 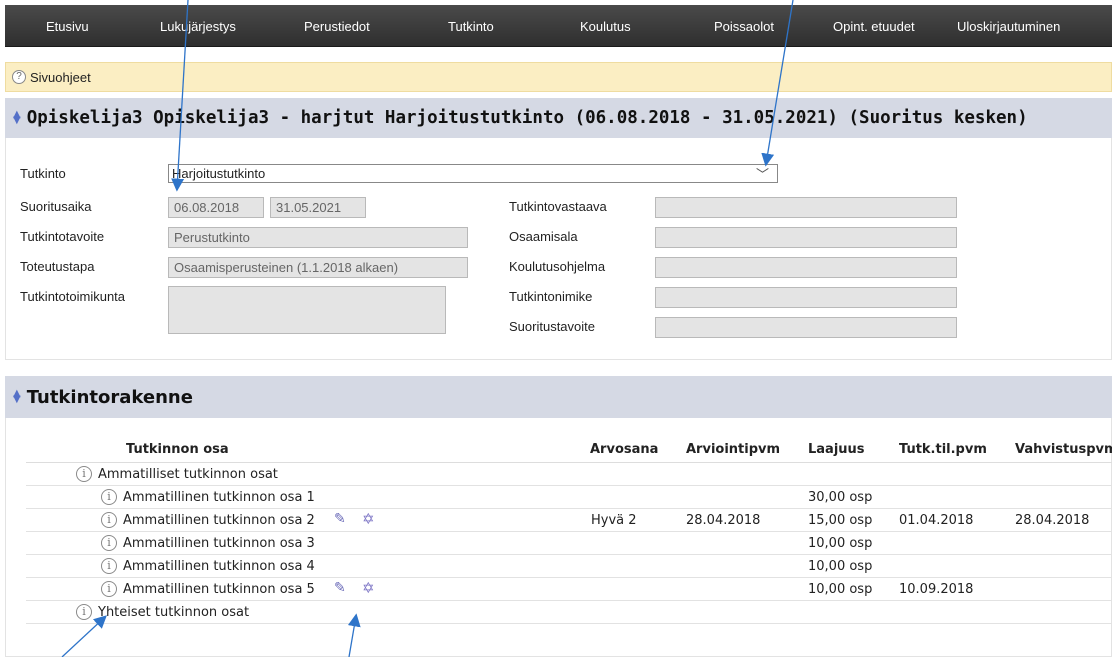 What do you see at coordinates (569, 543) in the screenshot?
I see `table-row: i Ammatillinen tutkinnon osa 3 10,00 osp` at bounding box center [569, 543].